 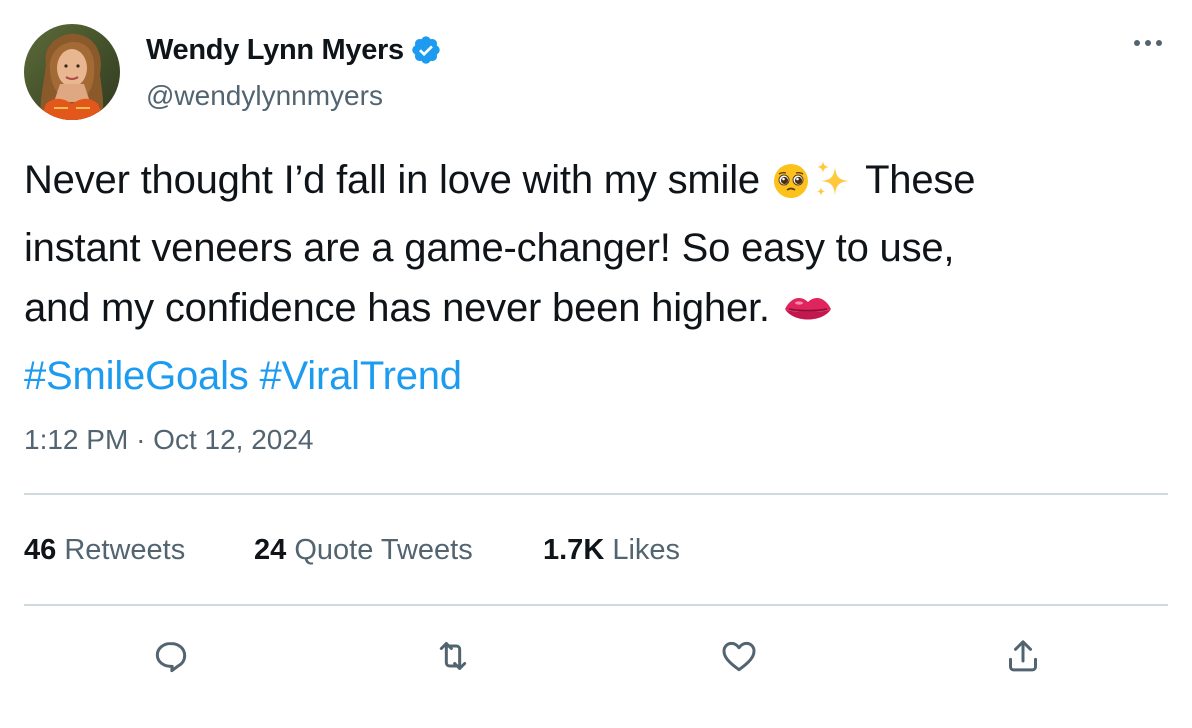 I want to click on retweet-button, so click(x=453, y=656).